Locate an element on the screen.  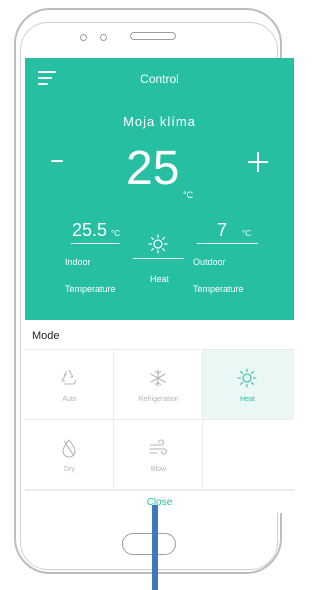
mode-option-refrigeration: Refrigeration is located at coordinates (158, 385).